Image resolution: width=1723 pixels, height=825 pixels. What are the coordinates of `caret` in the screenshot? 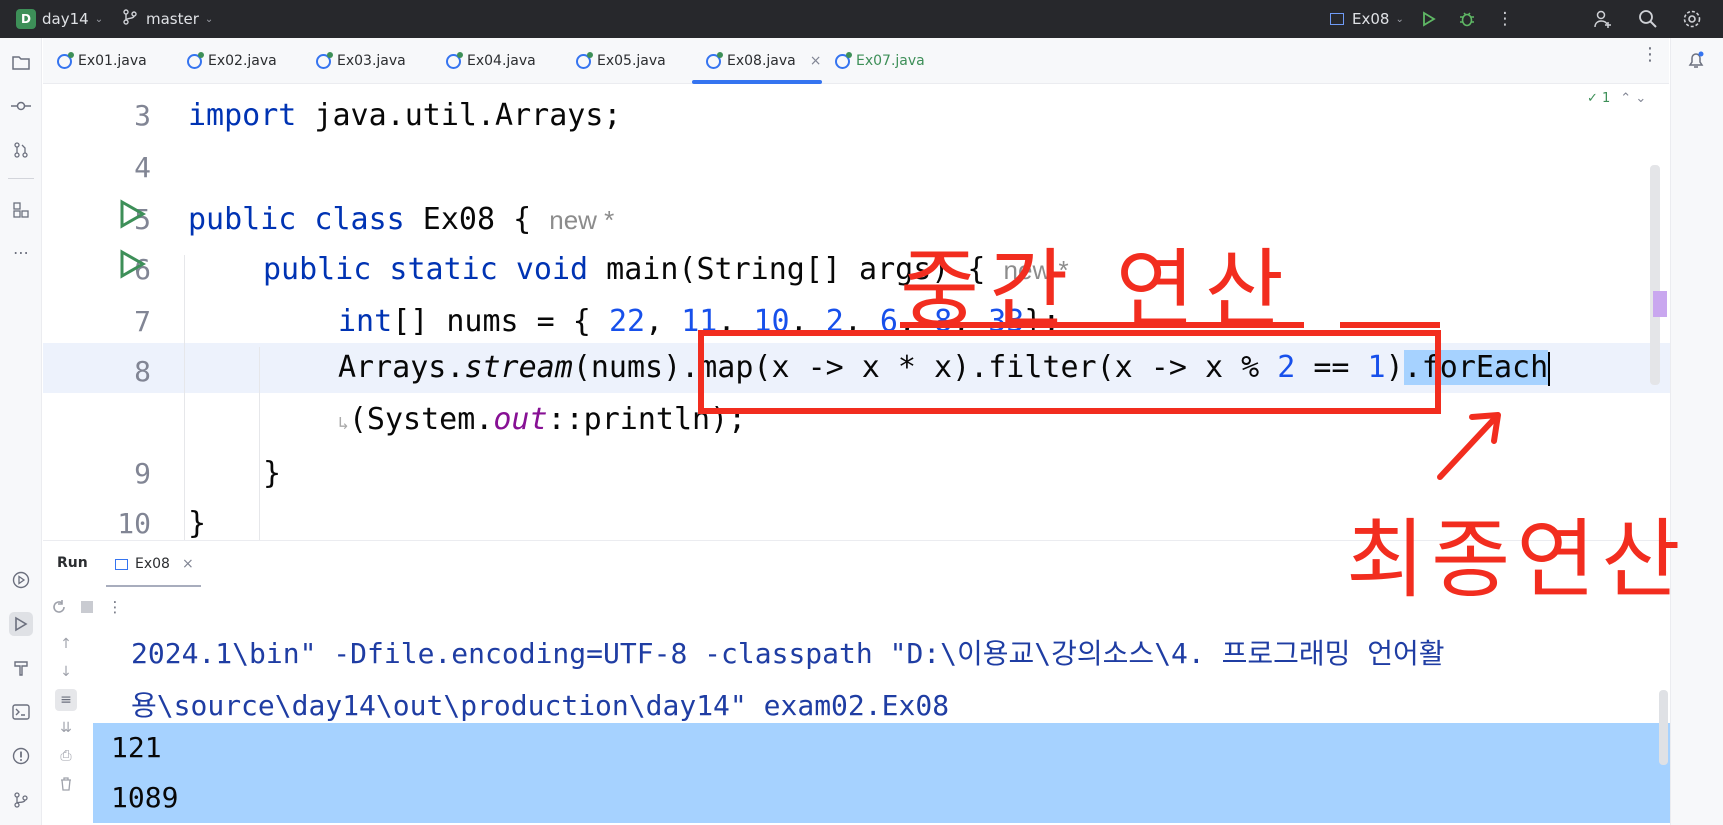 It's located at (1549, 368).